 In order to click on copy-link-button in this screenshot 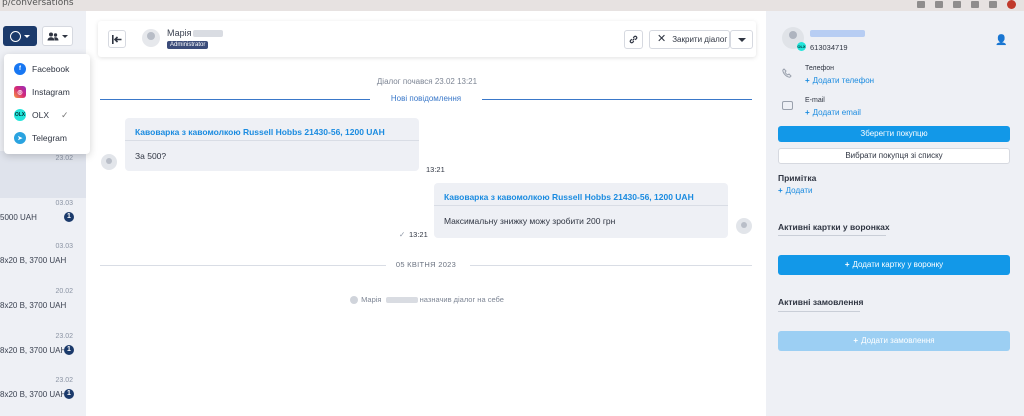, I will do `click(633, 39)`.